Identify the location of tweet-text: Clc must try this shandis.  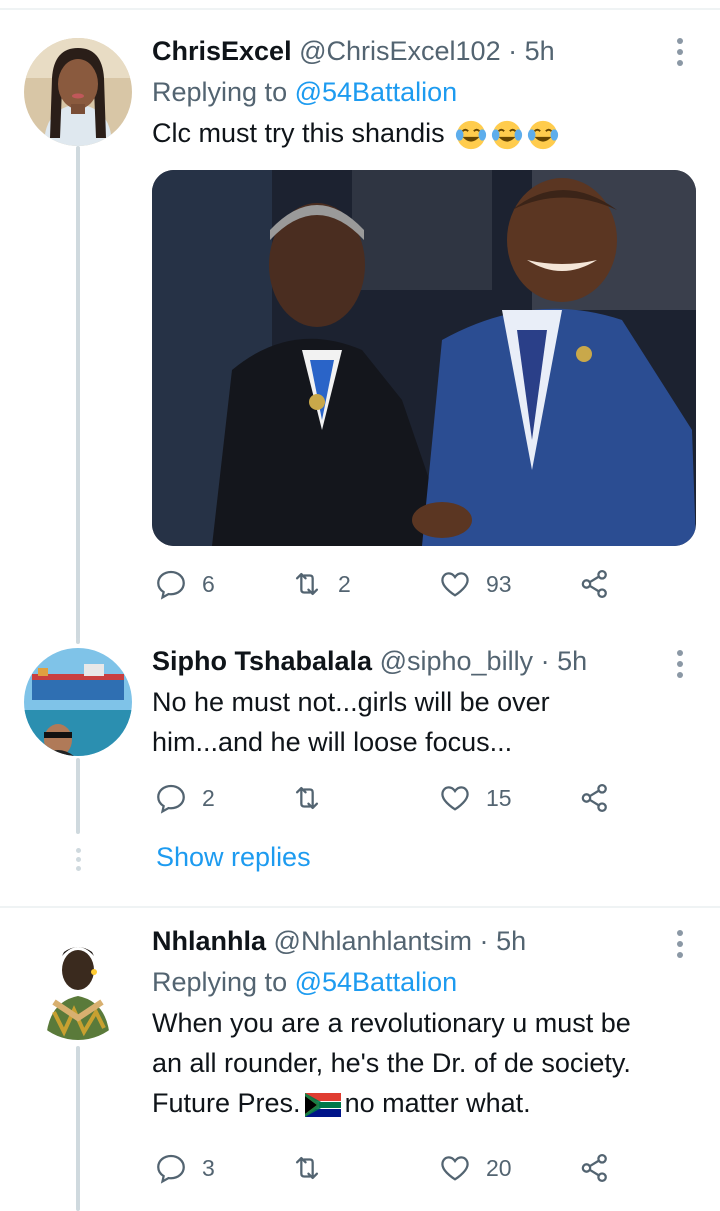
(424, 133).